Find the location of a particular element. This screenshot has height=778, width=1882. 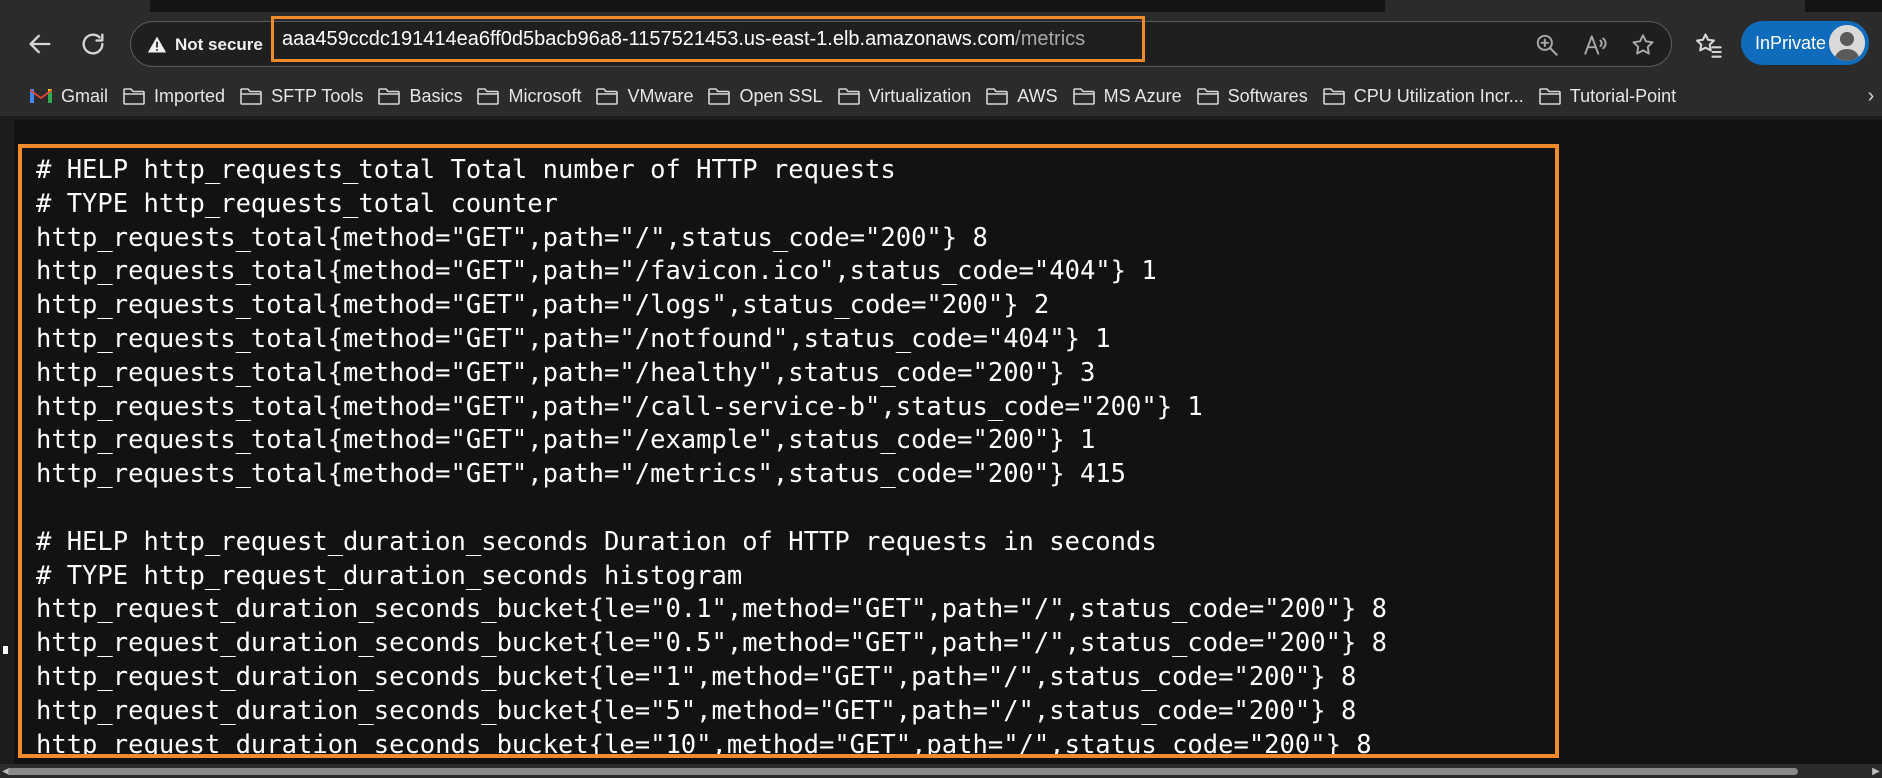

bookmark-label: SFTP Tools is located at coordinates (317, 95).